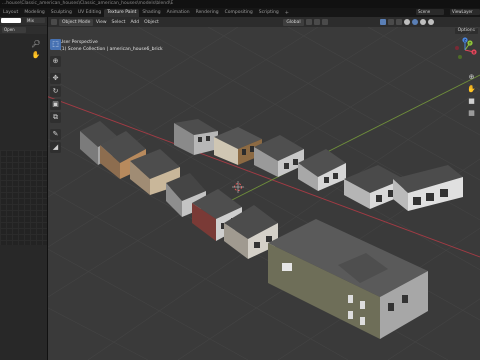 Image resolution: width=480 pixels, height=360 pixels. I want to click on tab-layout: Layout, so click(10, 13).